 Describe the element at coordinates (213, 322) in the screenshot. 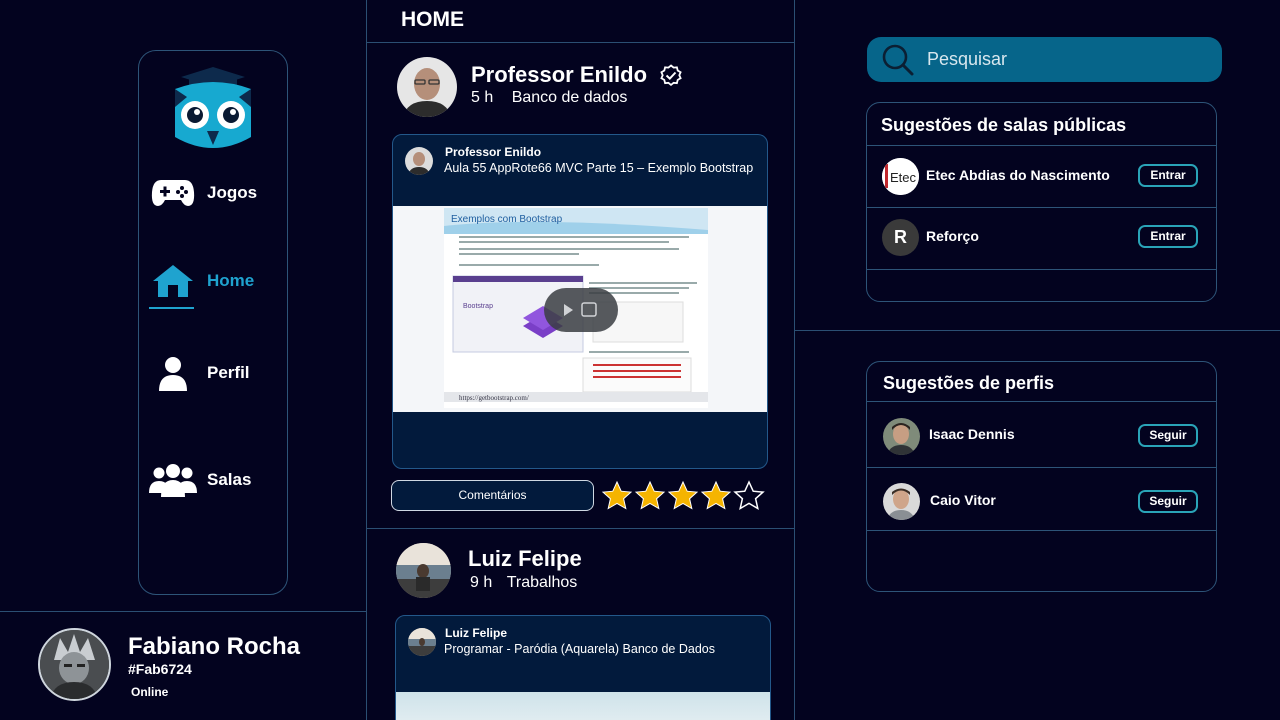

I see `sidebar: Jogos Home Perfil Salas` at that location.